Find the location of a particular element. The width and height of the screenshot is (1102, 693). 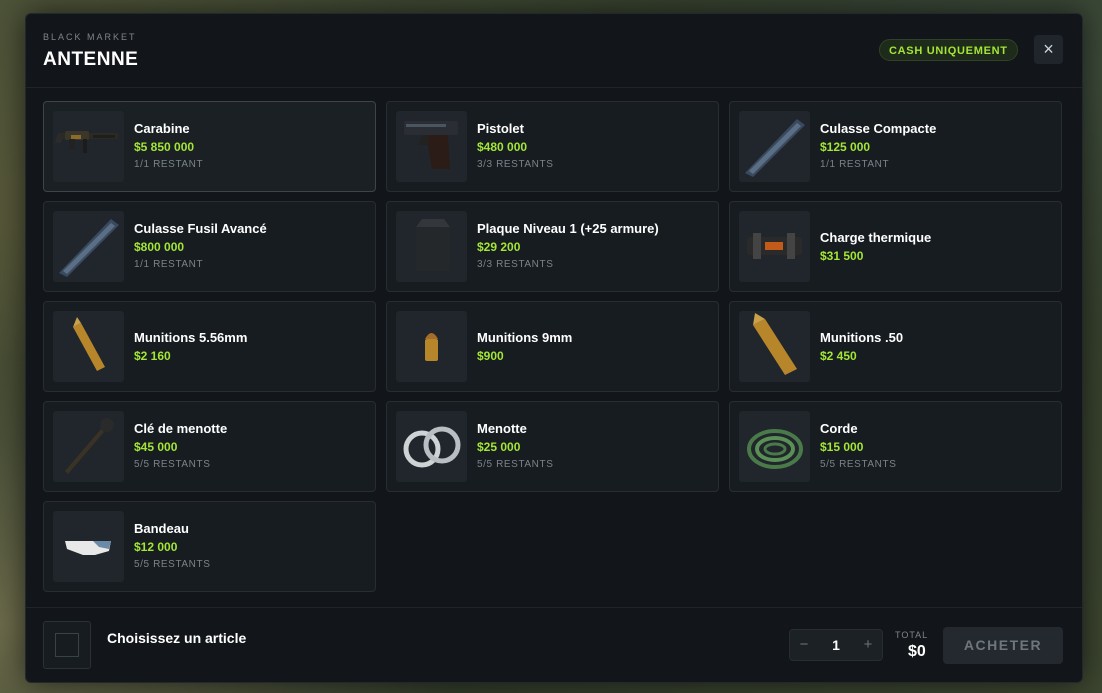

item-price: $2 450 is located at coordinates (838, 355).